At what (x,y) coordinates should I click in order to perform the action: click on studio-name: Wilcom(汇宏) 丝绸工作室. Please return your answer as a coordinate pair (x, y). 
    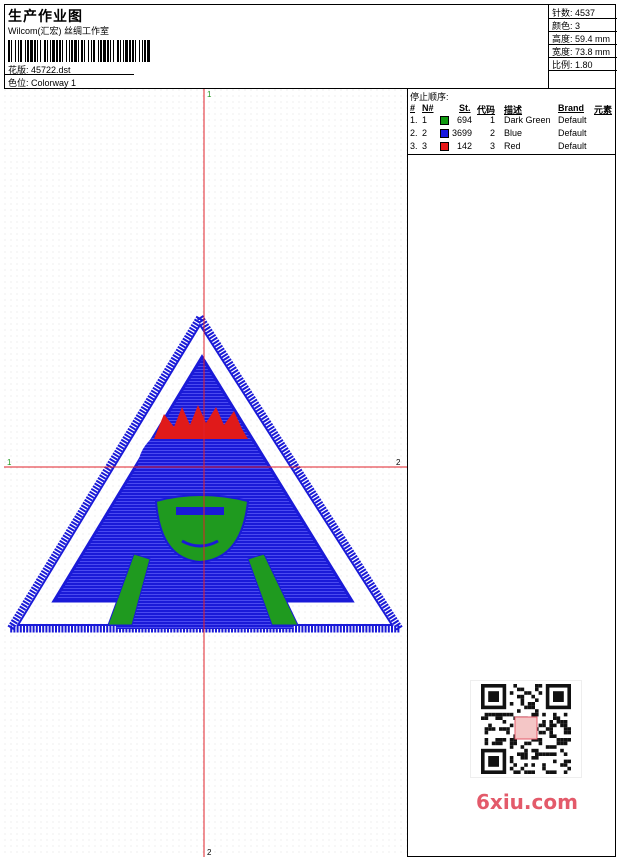
    Looking at the image, I should click on (58, 31).